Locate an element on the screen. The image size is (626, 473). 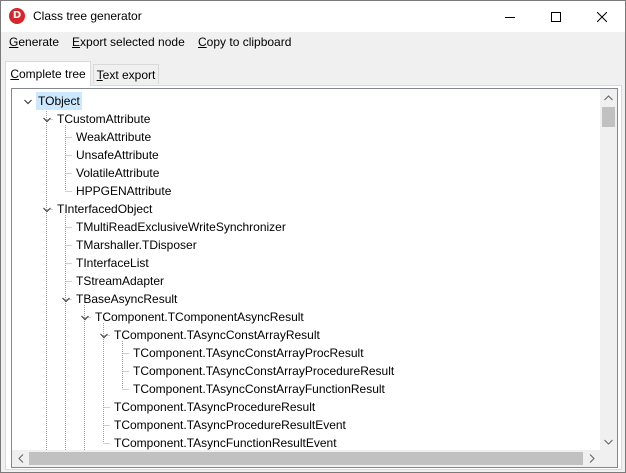
vertical-scroll-thumb is located at coordinates (608, 117).